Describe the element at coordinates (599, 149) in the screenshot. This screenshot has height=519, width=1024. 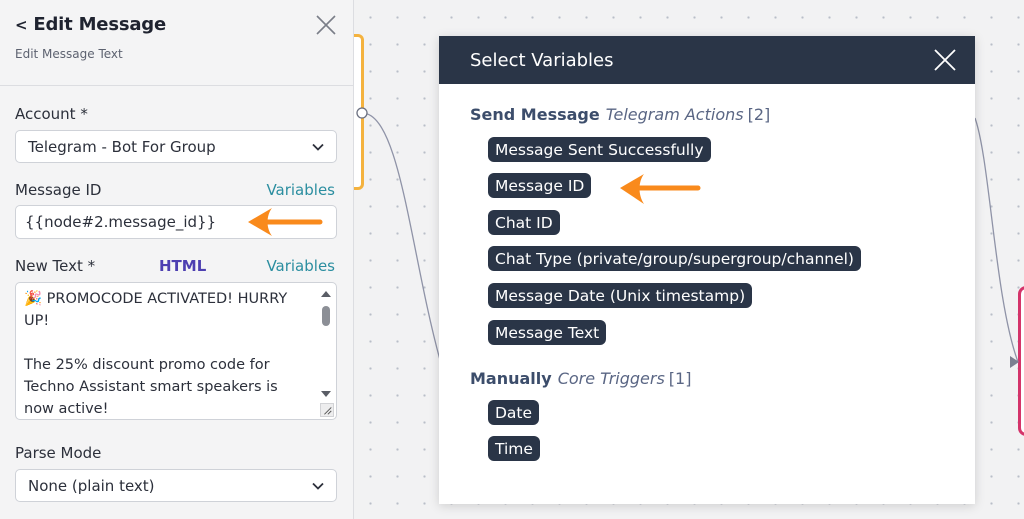
I see `variable-chip: Message Sent Successfully` at that location.